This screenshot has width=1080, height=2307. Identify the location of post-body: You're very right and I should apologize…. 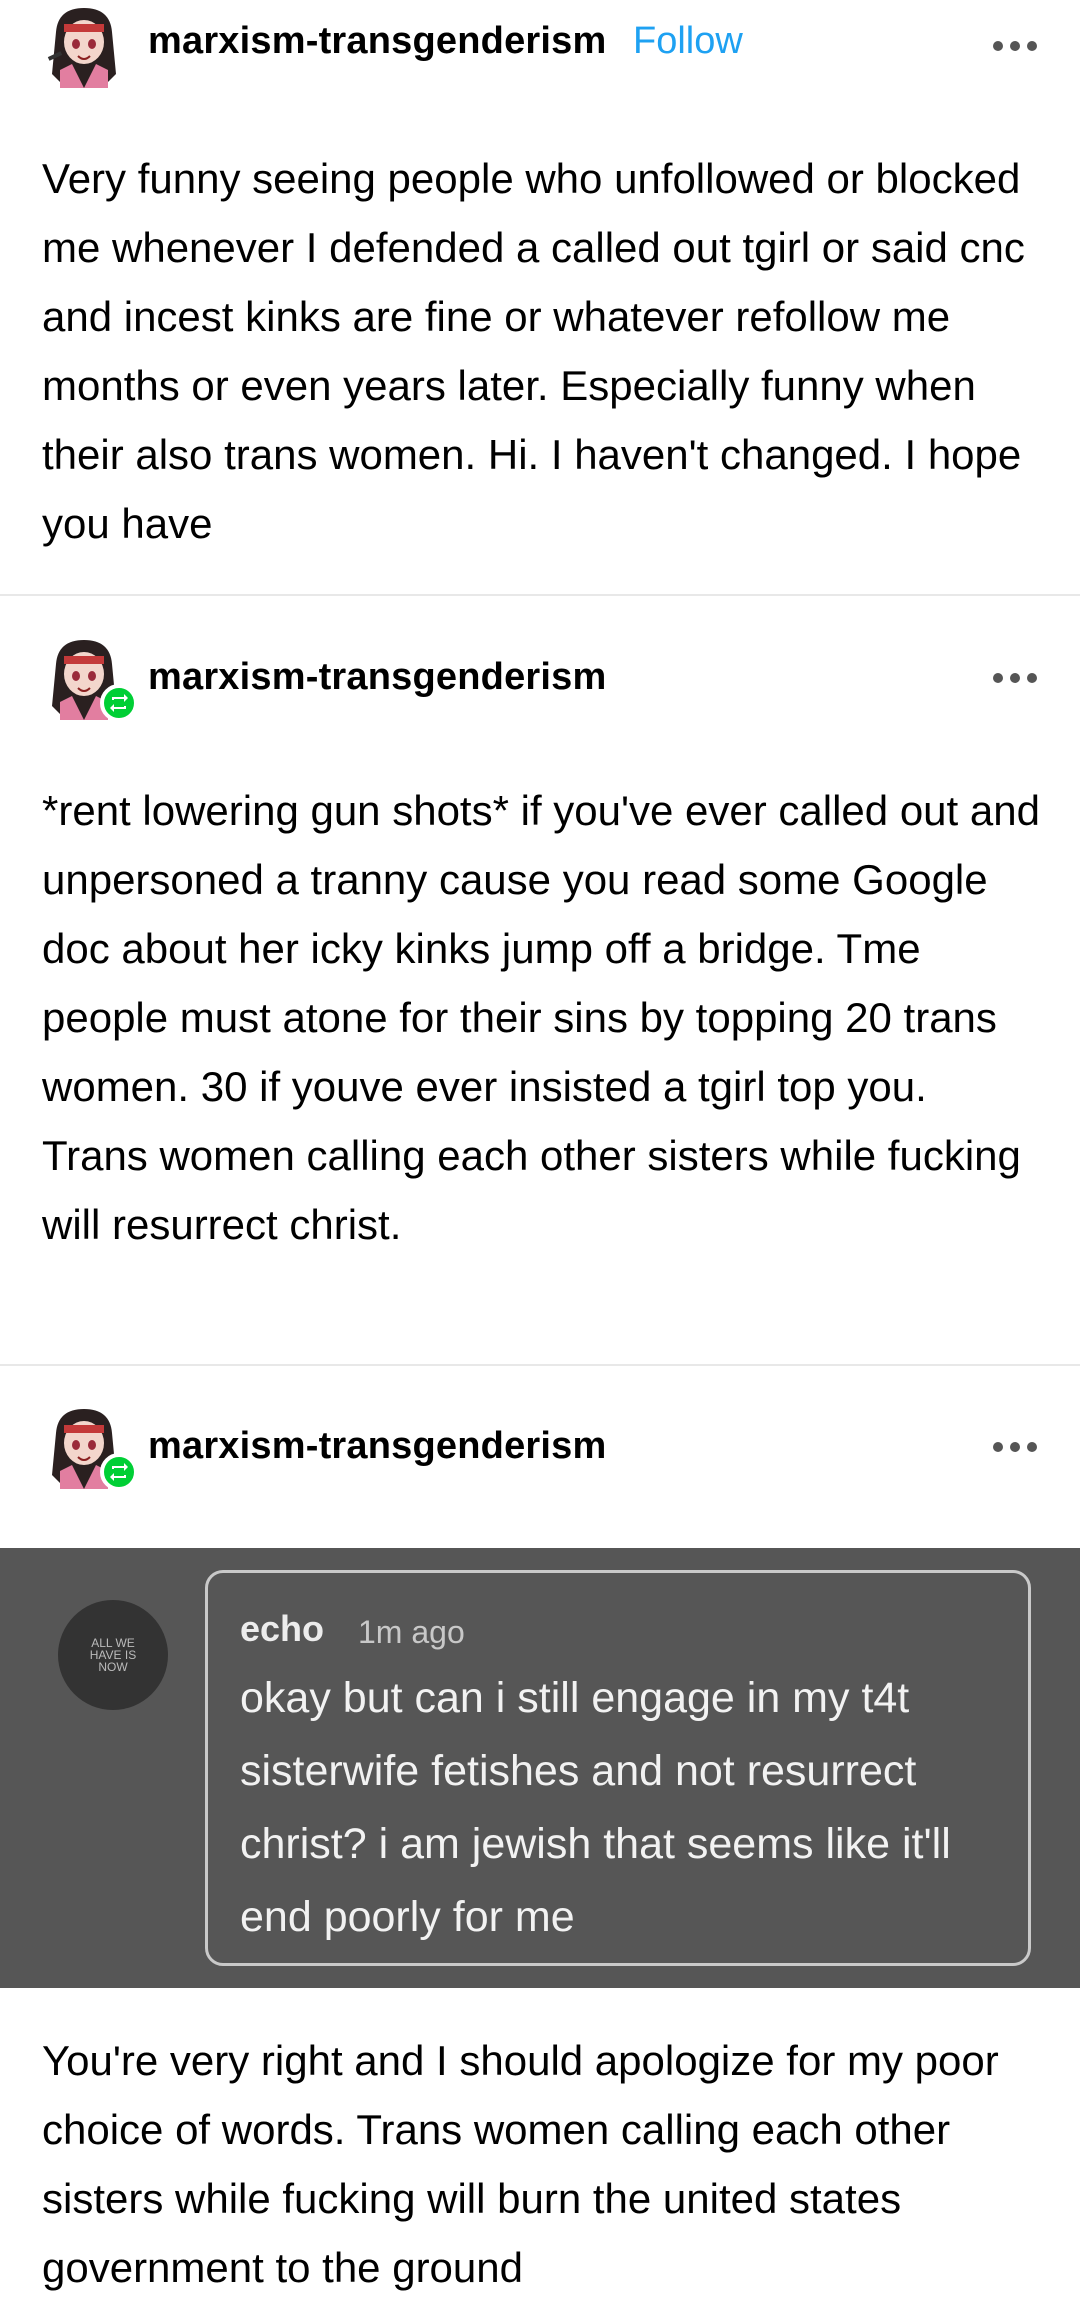
(520, 2164).